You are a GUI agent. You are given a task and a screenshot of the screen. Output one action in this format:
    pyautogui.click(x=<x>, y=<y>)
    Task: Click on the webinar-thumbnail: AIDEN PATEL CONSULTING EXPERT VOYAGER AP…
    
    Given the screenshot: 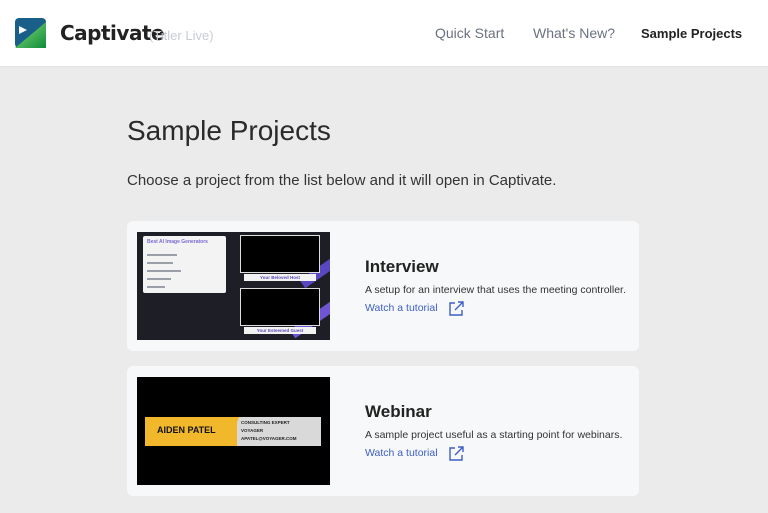 What is the action you would take?
    pyautogui.click(x=233, y=431)
    